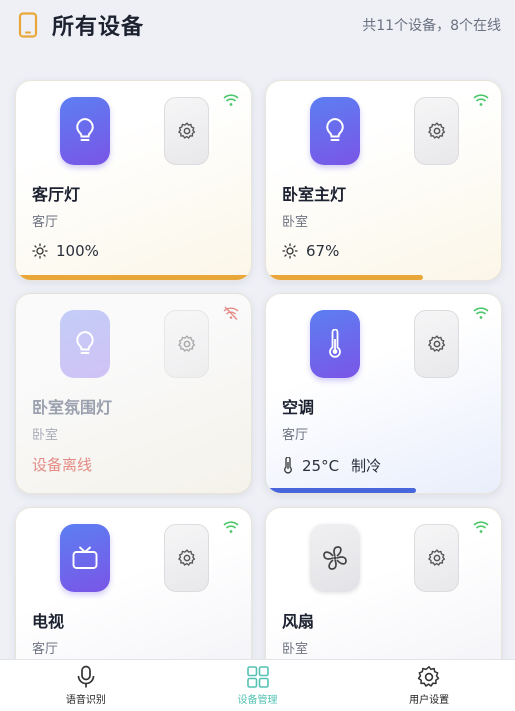 Image resolution: width=515 pixels, height=711 pixels. I want to click on thermometer-small-icon, so click(288, 465).